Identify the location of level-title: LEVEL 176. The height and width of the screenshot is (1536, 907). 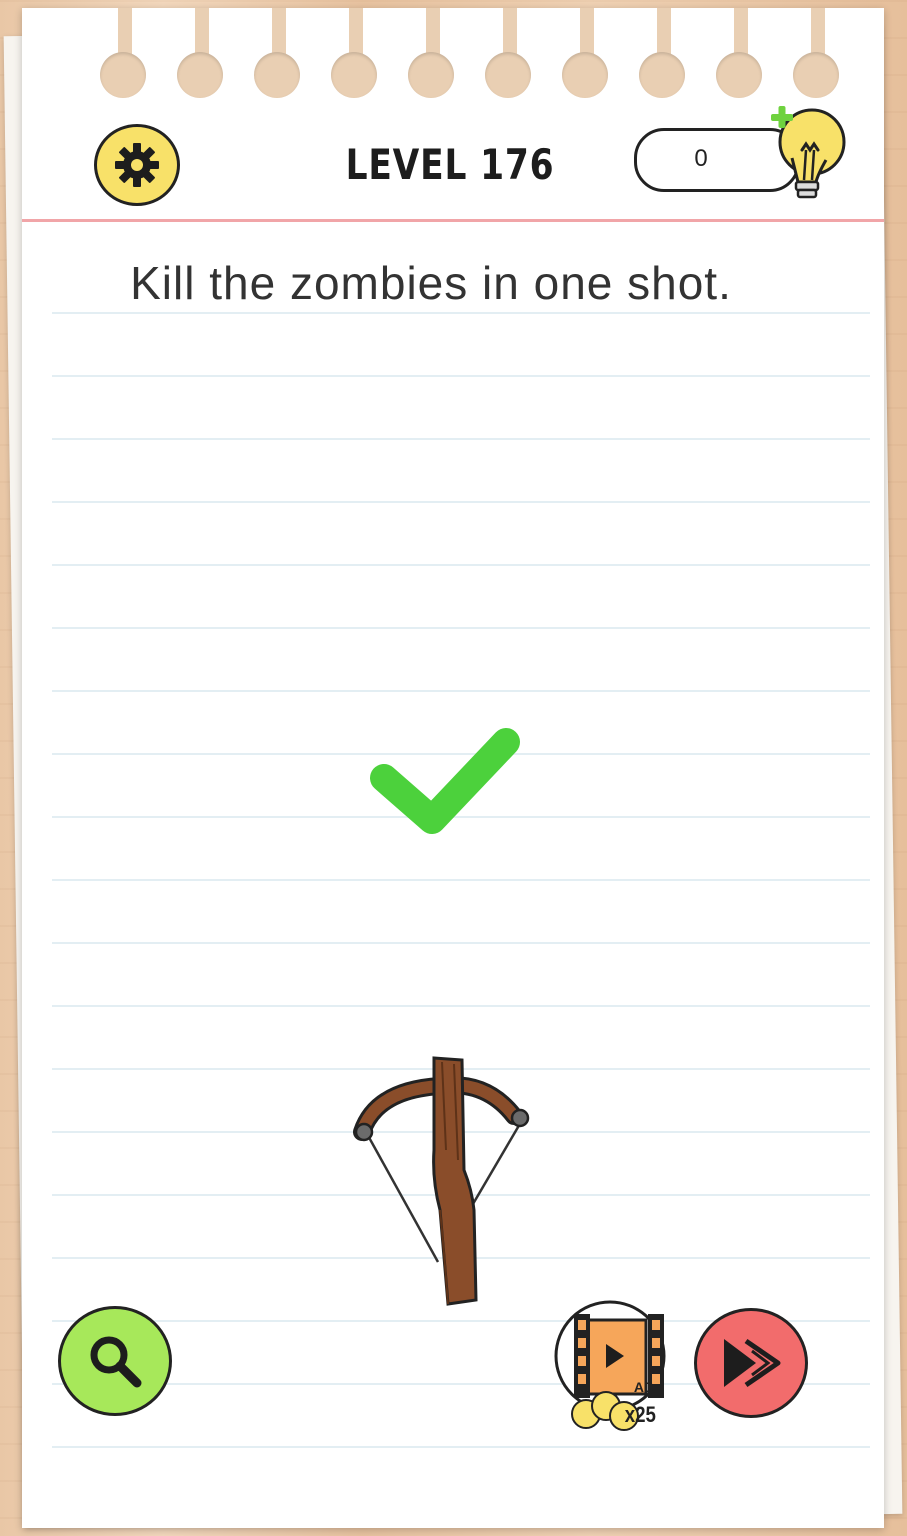
(450, 164).